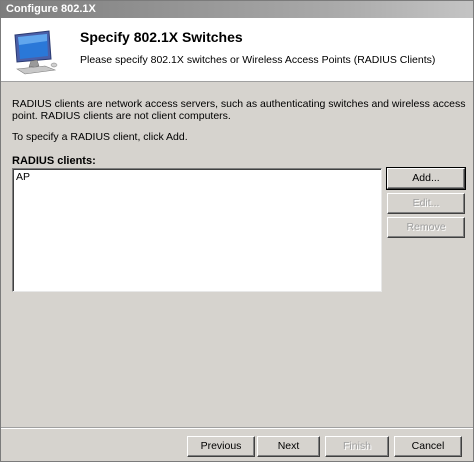  What do you see at coordinates (221, 446) in the screenshot?
I see `previous-button: Previous` at bounding box center [221, 446].